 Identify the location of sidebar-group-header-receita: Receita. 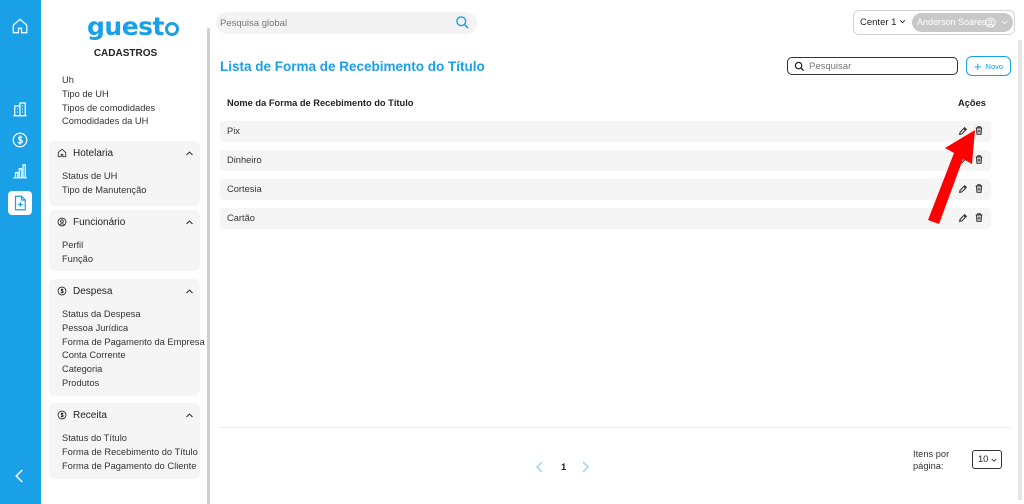
(124, 415).